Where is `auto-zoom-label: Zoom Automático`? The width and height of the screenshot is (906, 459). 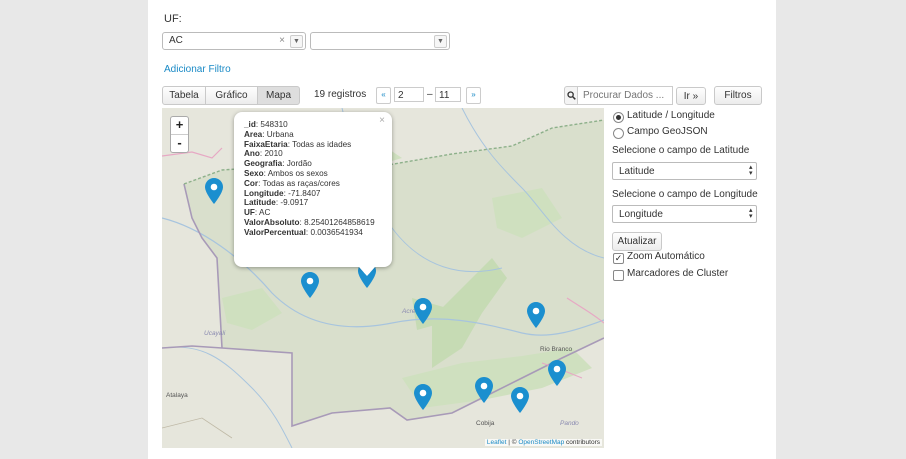 auto-zoom-label: Zoom Automático is located at coordinates (666, 256).